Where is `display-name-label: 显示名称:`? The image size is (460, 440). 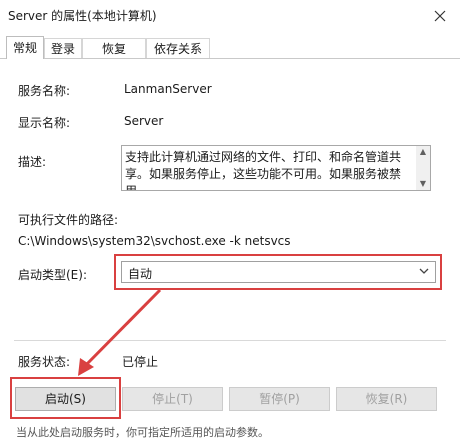 display-name-label: 显示名称: is located at coordinates (44, 123).